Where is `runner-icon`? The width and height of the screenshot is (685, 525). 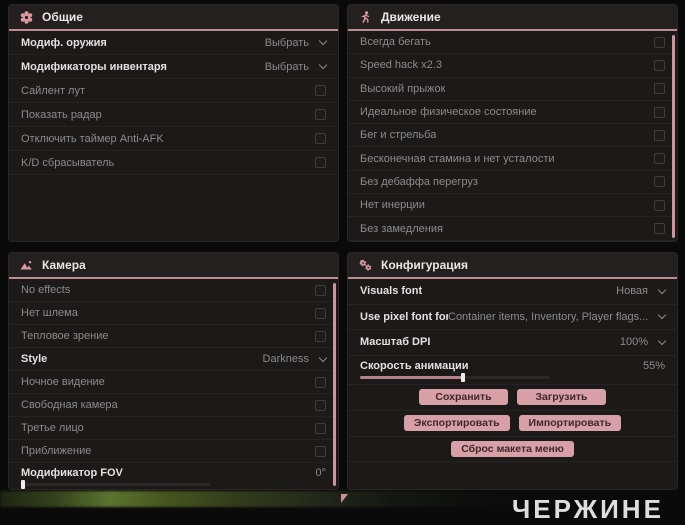
runner-icon is located at coordinates (365, 16).